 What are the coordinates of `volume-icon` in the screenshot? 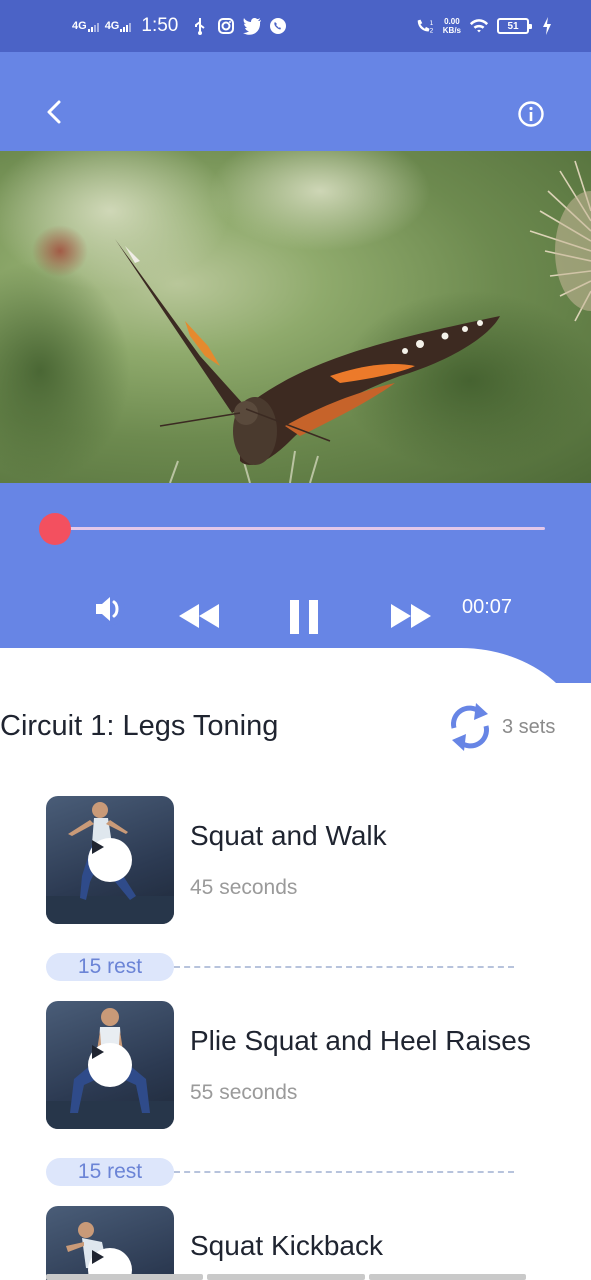 It's located at (108, 609).